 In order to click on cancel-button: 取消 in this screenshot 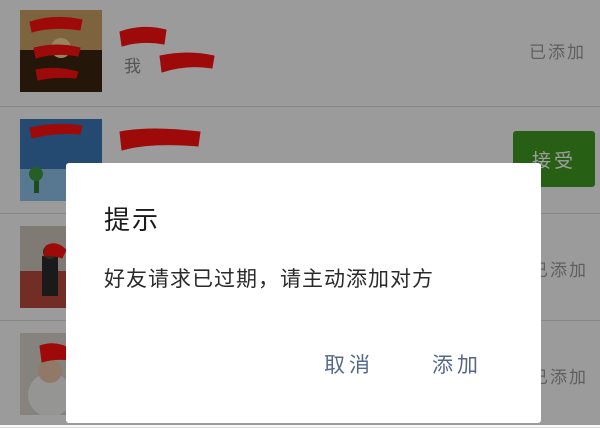, I will do `click(349, 364)`.